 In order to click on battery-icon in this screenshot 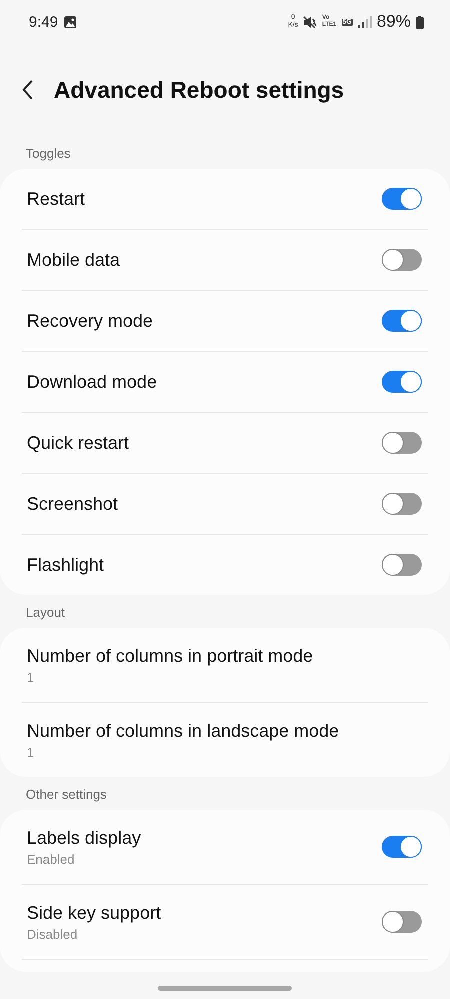, I will do `click(420, 22)`.